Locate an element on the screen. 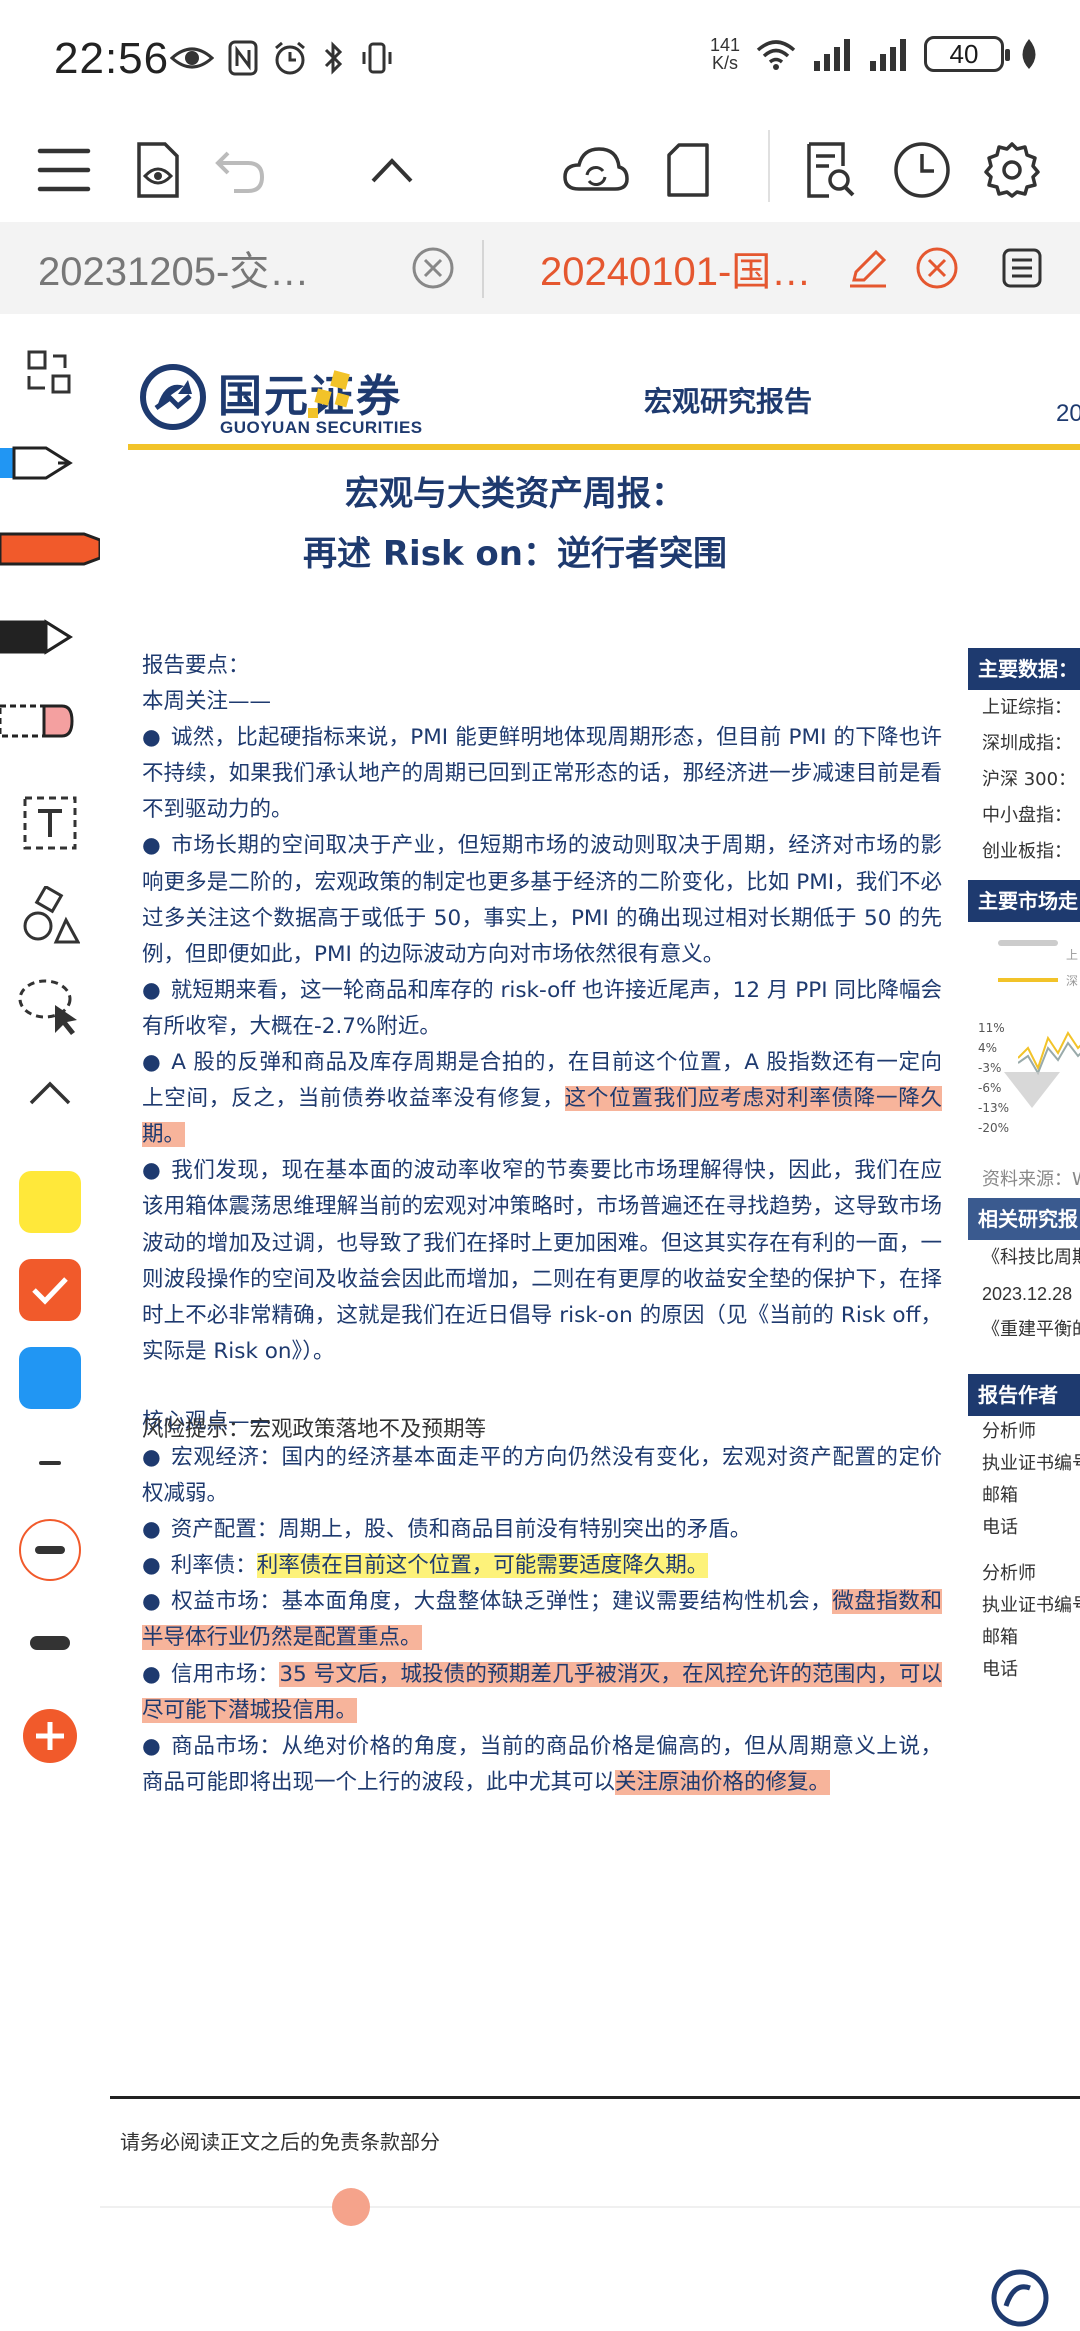 The height and width of the screenshot is (2331, 1080). settings-button is located at coordinates (1012, 170).